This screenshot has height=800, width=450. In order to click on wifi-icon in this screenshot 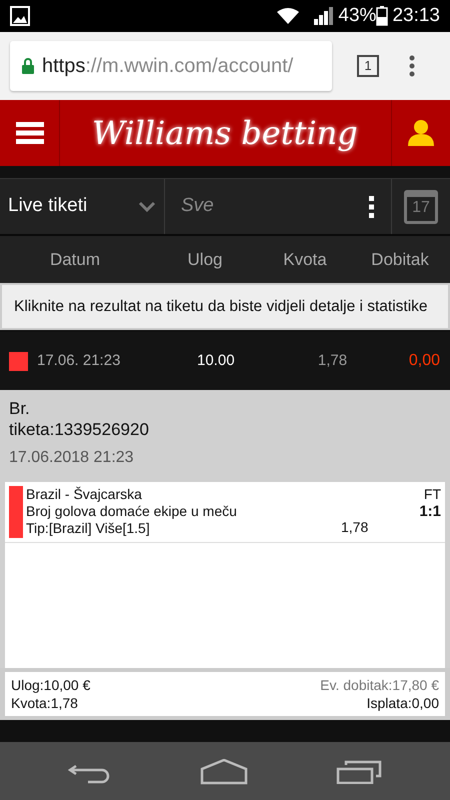, I will do `click(288, 16)`.